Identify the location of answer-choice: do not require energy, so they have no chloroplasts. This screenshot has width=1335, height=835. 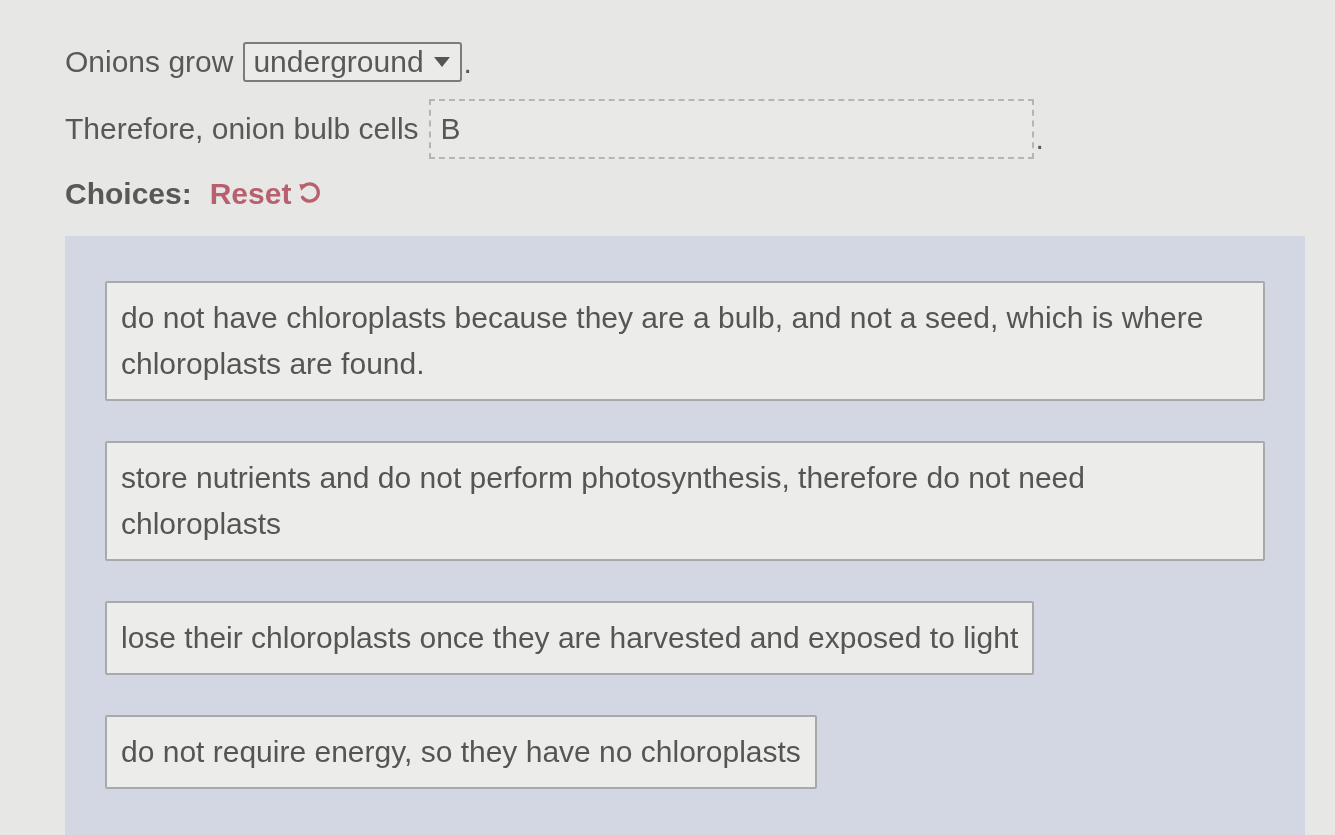
(461, 752).